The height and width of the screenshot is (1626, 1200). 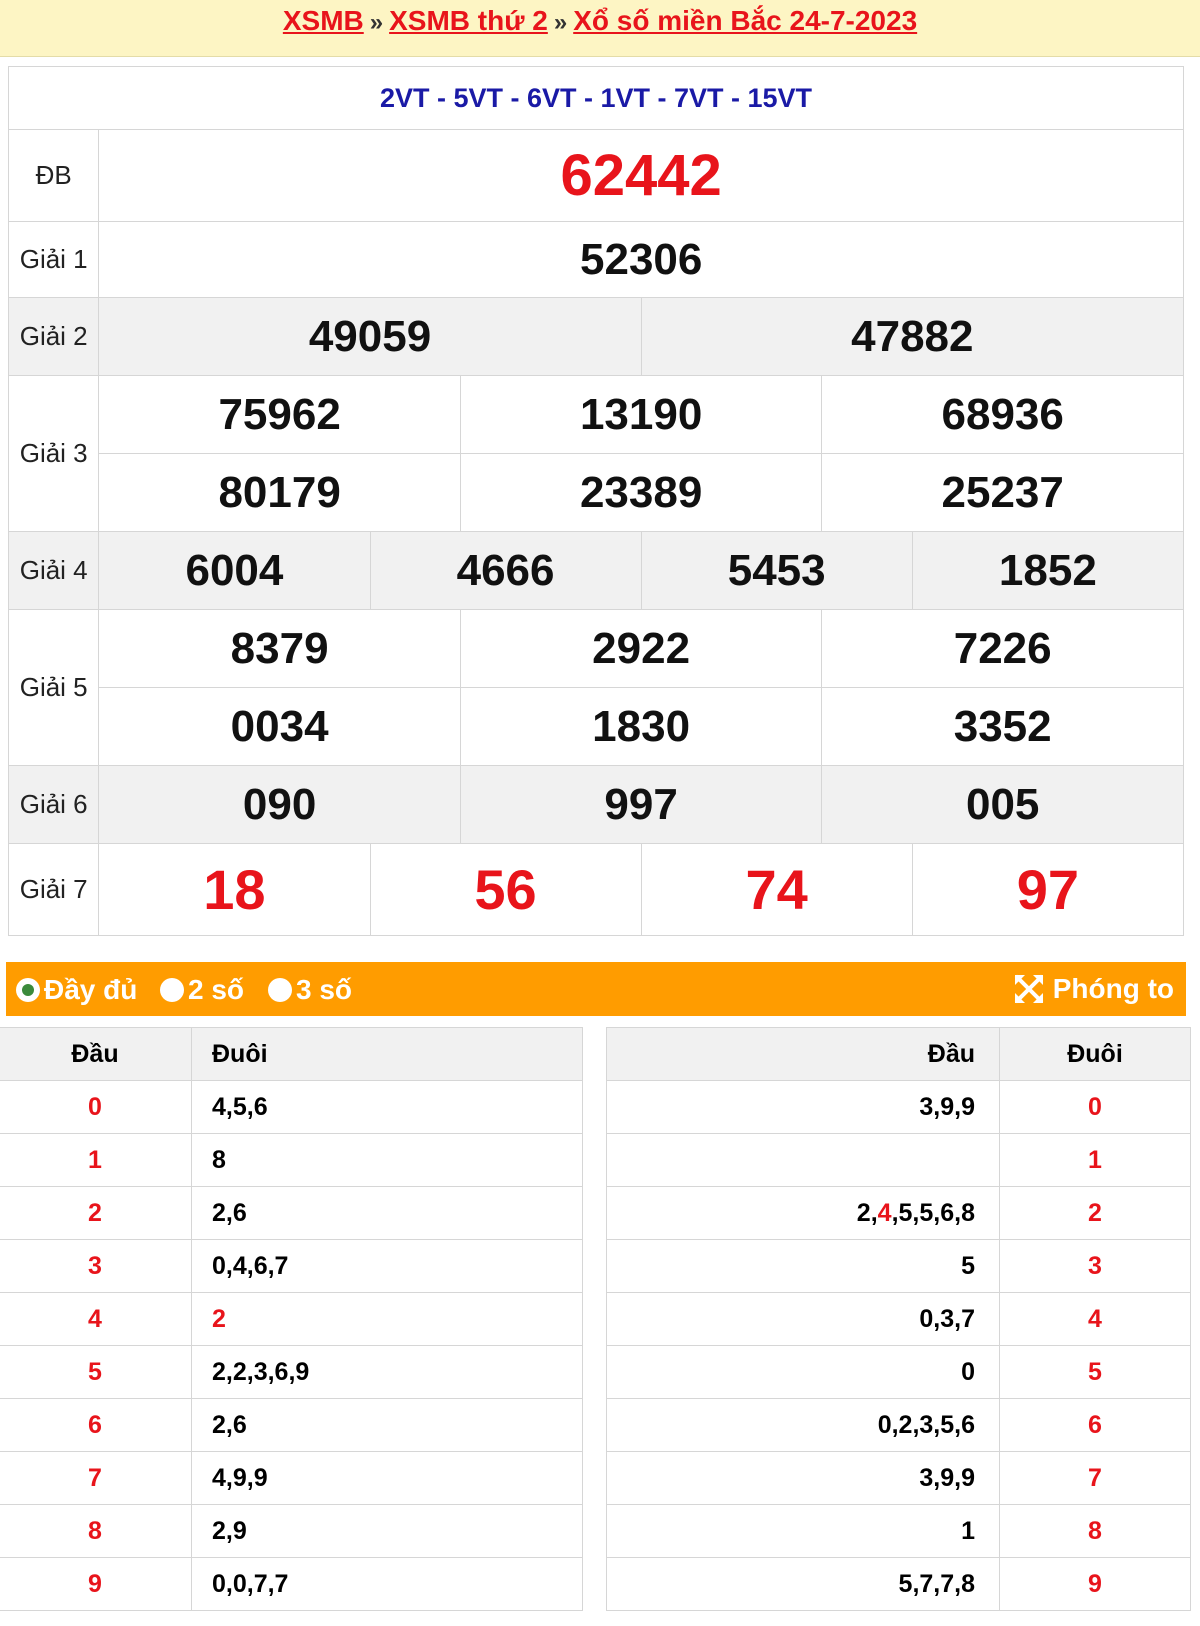 I want to click on loto-head-digit: 6, so click(x=96, y=1425).